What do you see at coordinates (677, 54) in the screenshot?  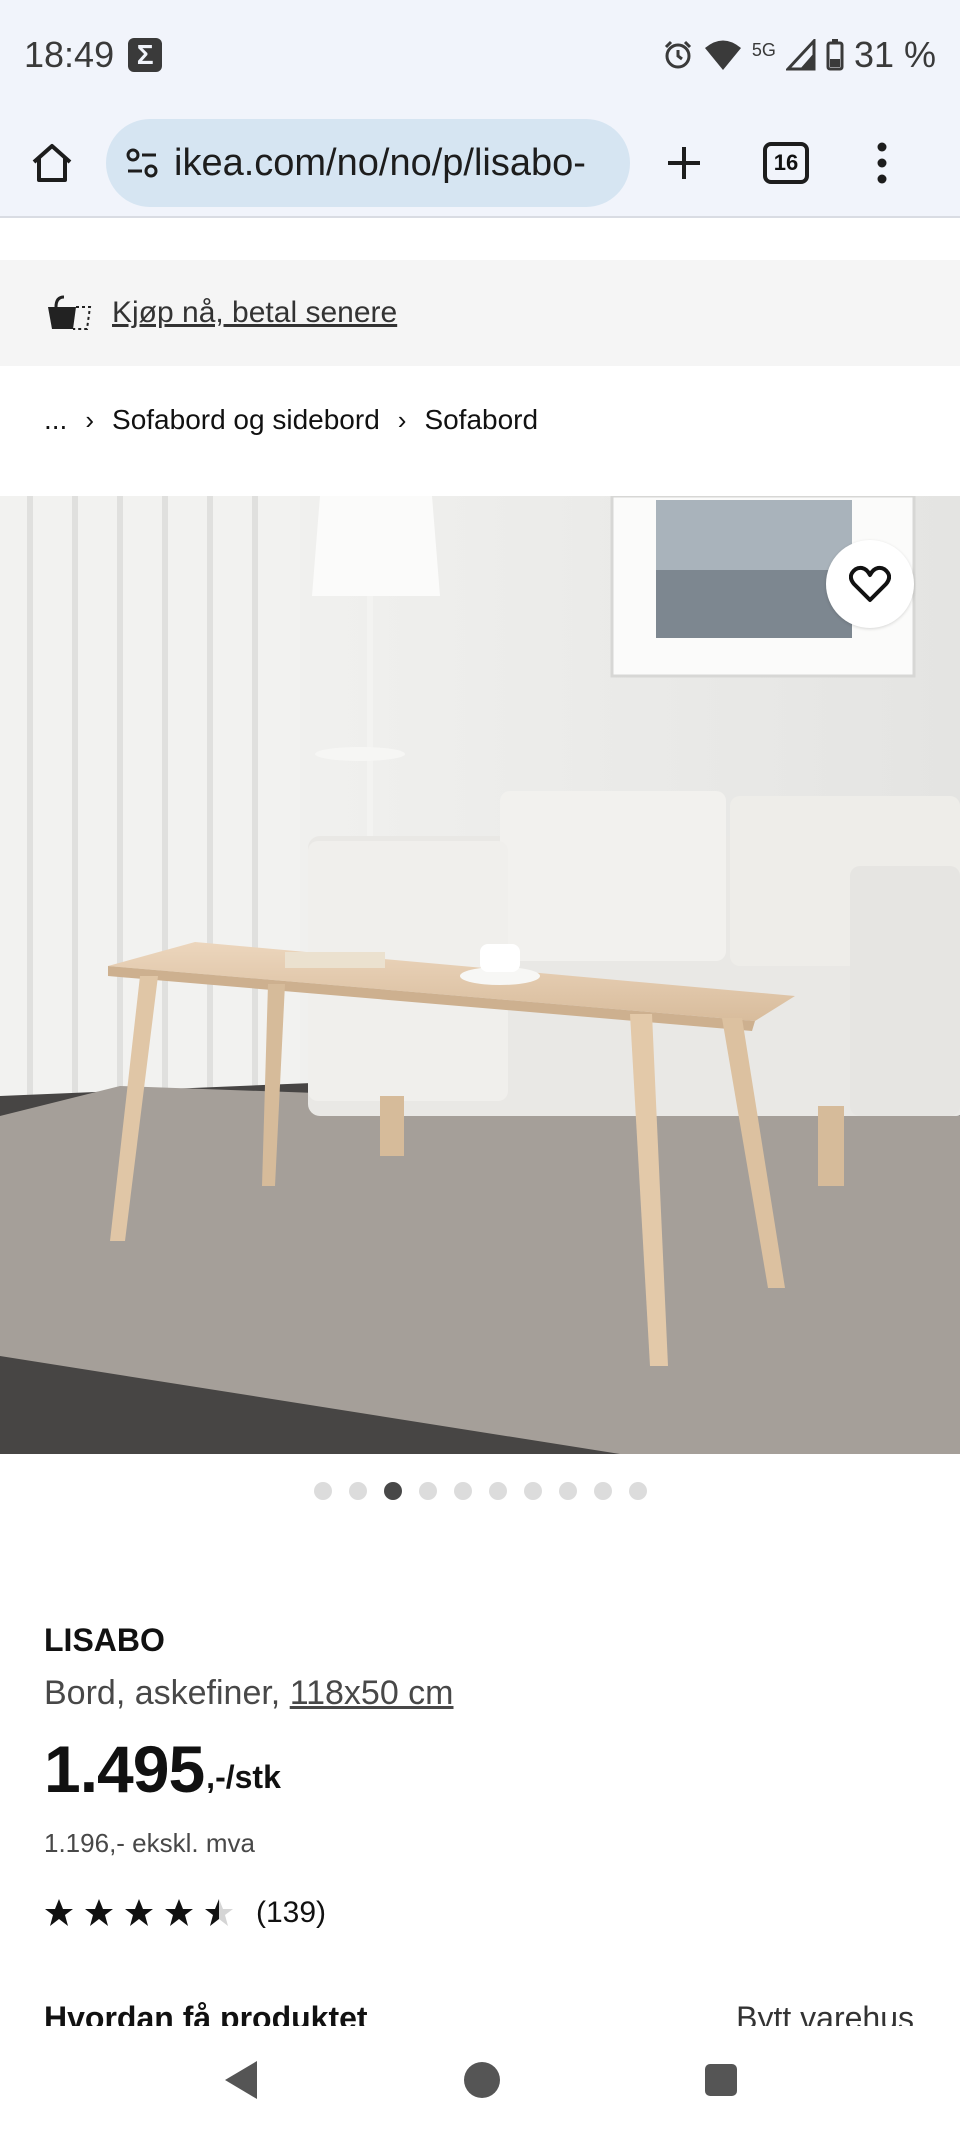 I see `alarm-icon` at bounding box center [677, 54].